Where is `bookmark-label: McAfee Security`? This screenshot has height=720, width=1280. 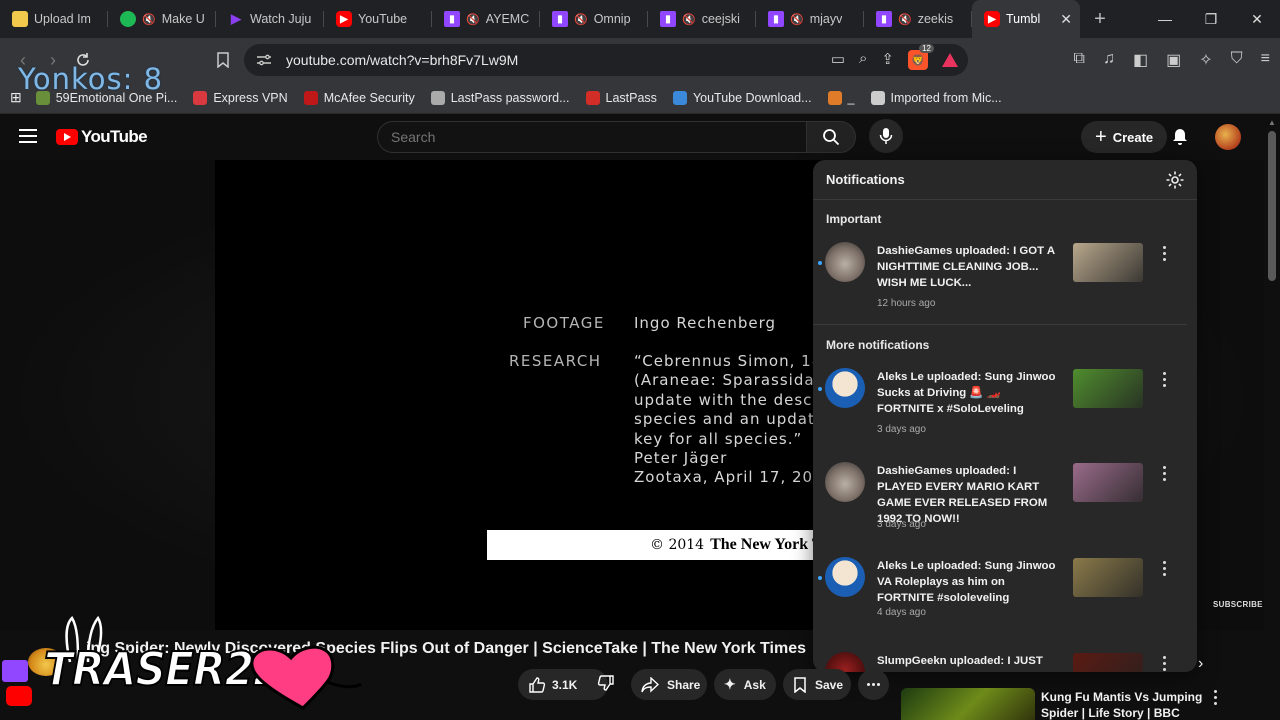 bookmark-label: McAfee Security is located at coordinates (369, 97).